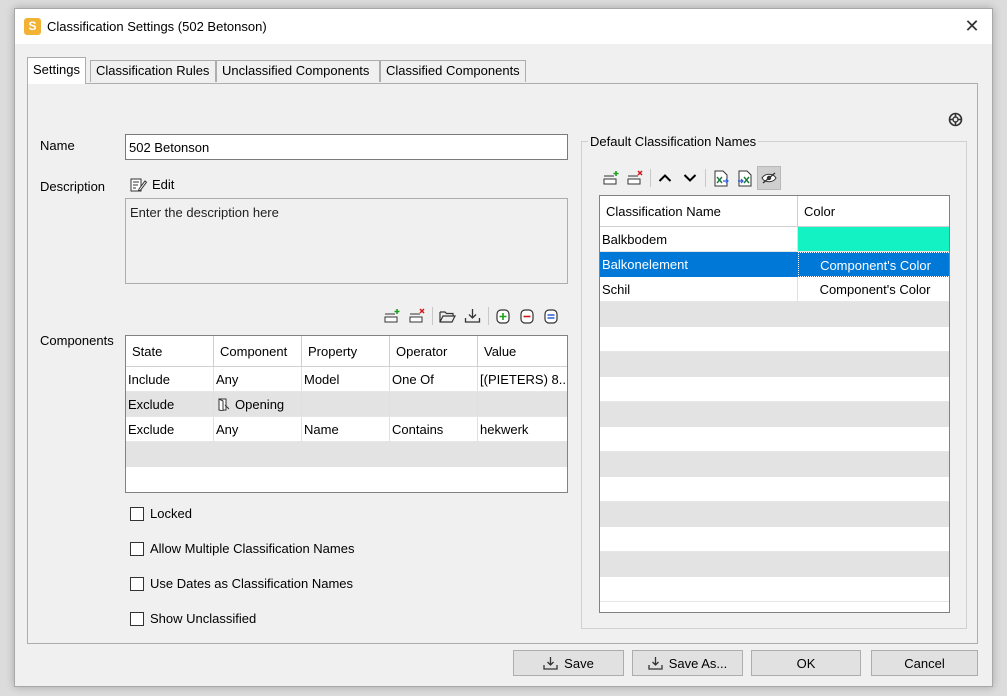 Image resolution: width=1007 pixels, height=696 pixels. What do you see at coordinates (745, 178) in the screenshot?
I see `import-excel-icon` at bounding box center [745, 178].